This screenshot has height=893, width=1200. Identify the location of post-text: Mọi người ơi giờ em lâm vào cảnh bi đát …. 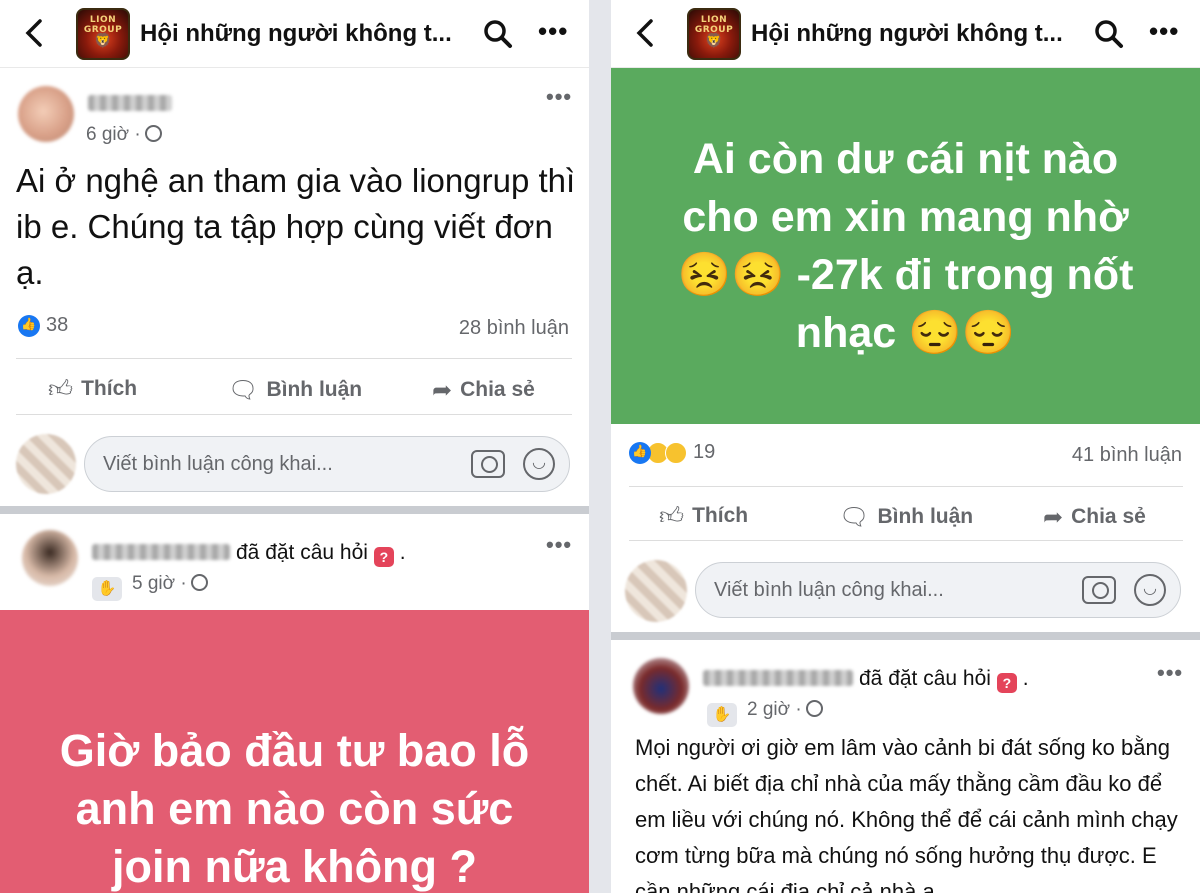
(906, 814).